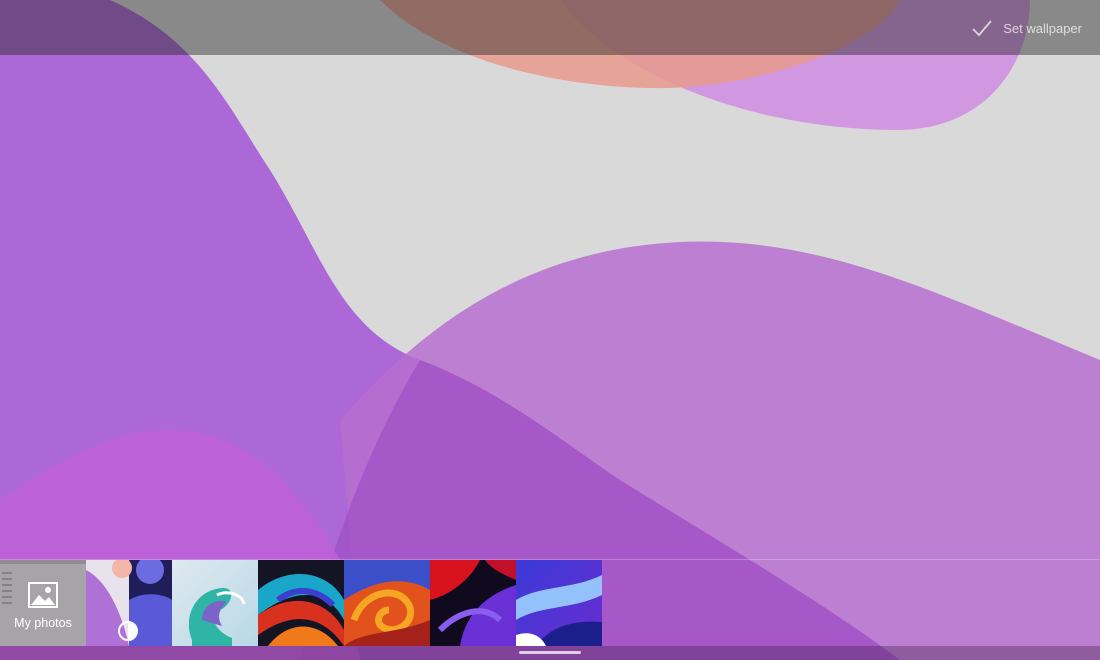  I want to click on wallpaper-thumbnail-strip: My photos, so click(301, 603).